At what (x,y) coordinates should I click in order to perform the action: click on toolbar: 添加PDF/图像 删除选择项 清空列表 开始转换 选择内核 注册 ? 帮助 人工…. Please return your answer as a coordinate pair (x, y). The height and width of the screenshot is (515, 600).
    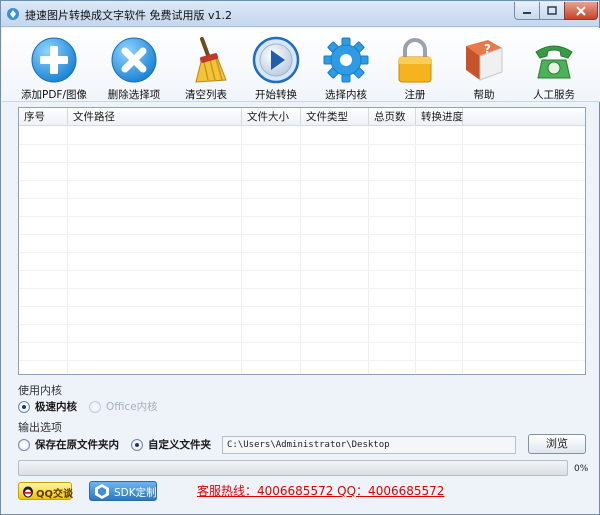
    Looking at the image, I should click on (301, 65).